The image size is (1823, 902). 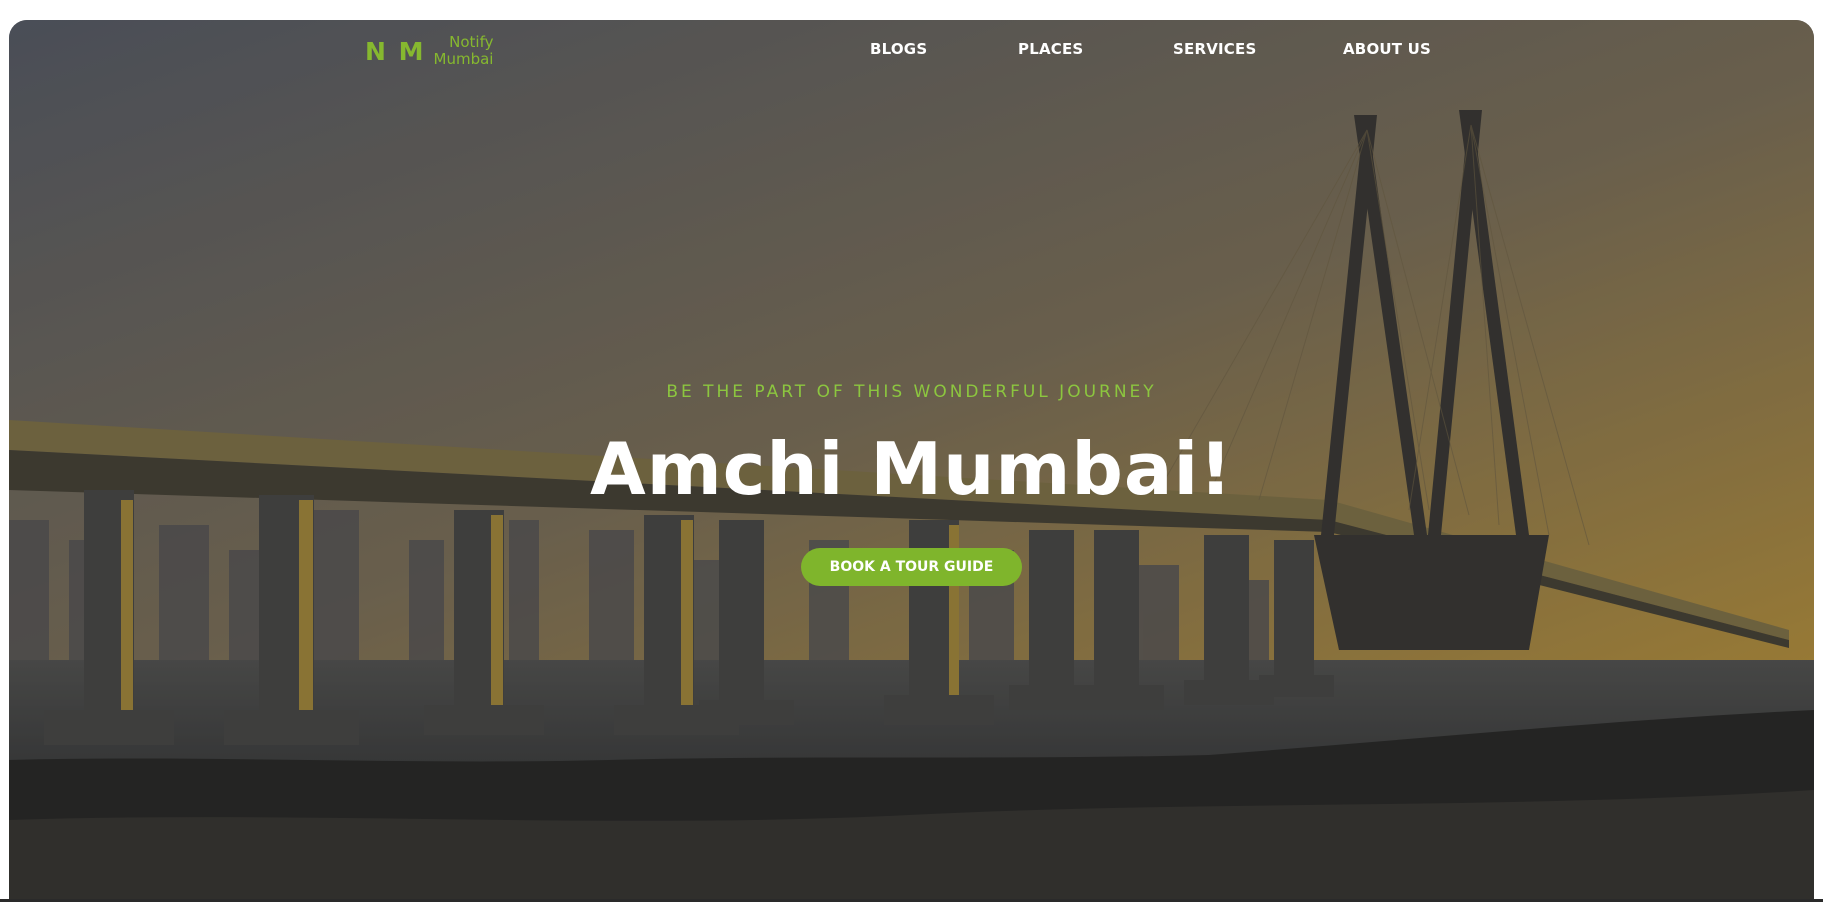 What do you see at coordinates (1050, 49) in the screenshot?
I see `nav-places: PLACES` at bounding box center [1050, 49].